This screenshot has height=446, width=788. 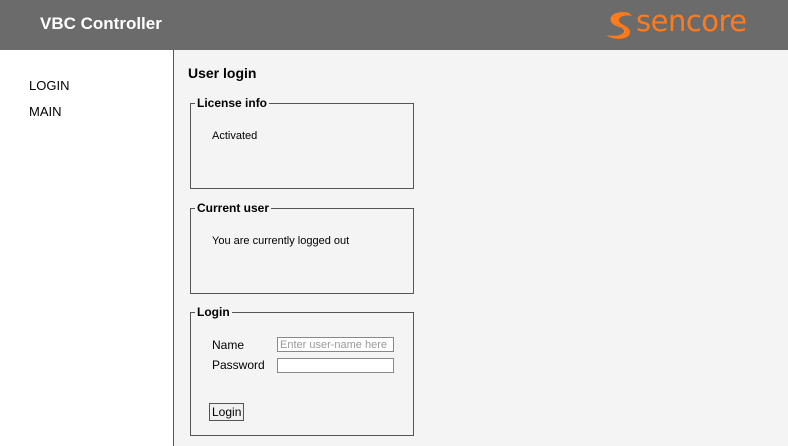 What do you see at coordinates (238, 365) in the screenshot?
I see `password-label: Password` at bounding box center [238, 365].